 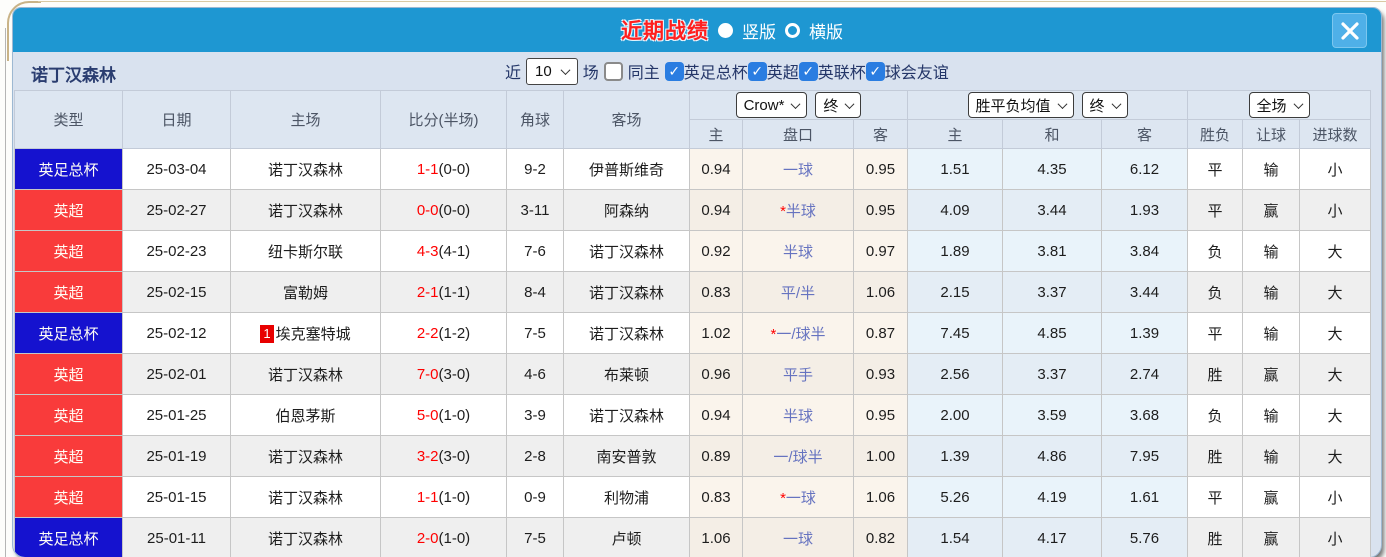 I want to click on result-cell: 负, so click(x=1215, y=415).